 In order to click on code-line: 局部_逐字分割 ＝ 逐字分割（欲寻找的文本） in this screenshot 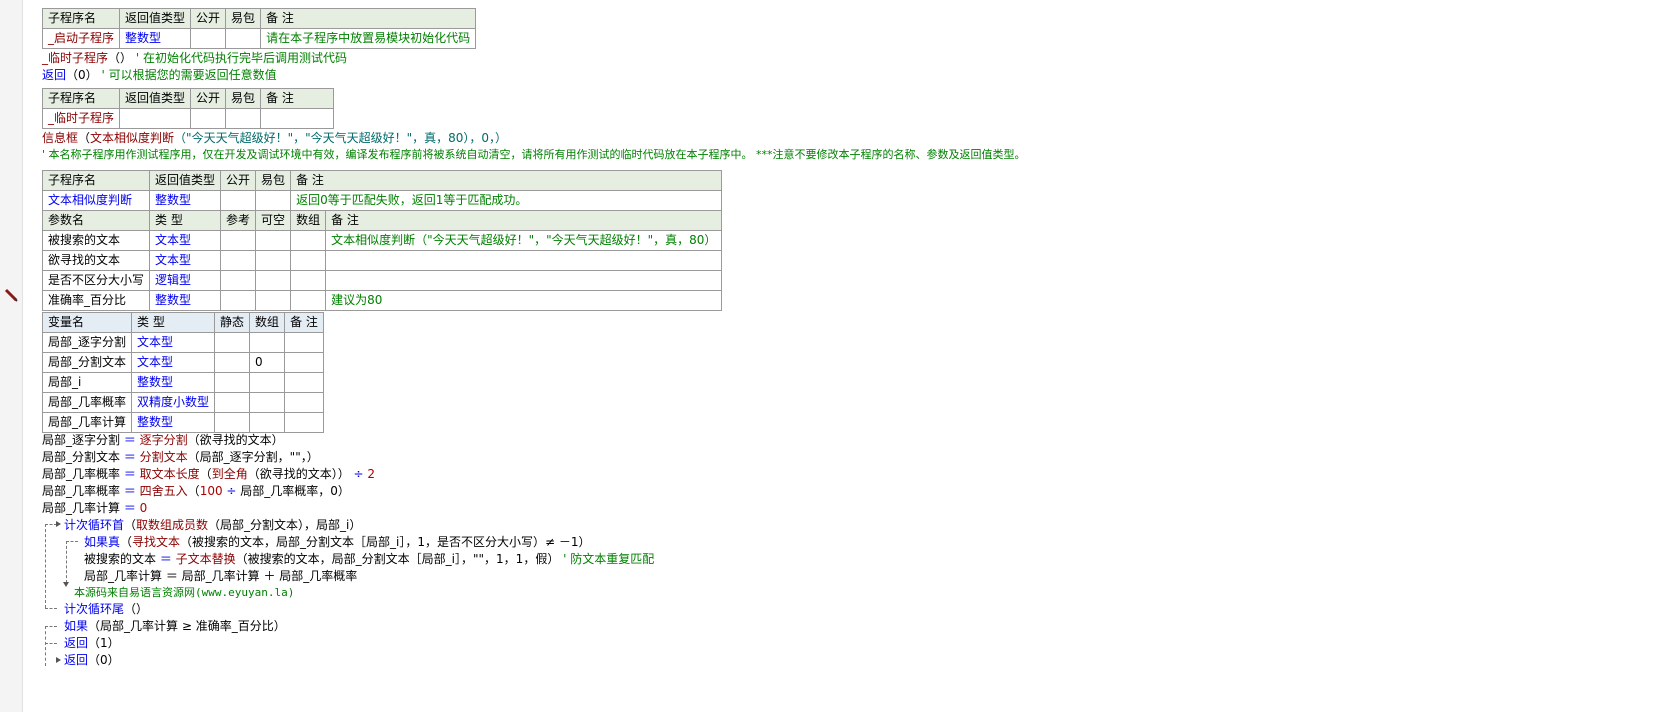, I will do `click(163, 440)`.